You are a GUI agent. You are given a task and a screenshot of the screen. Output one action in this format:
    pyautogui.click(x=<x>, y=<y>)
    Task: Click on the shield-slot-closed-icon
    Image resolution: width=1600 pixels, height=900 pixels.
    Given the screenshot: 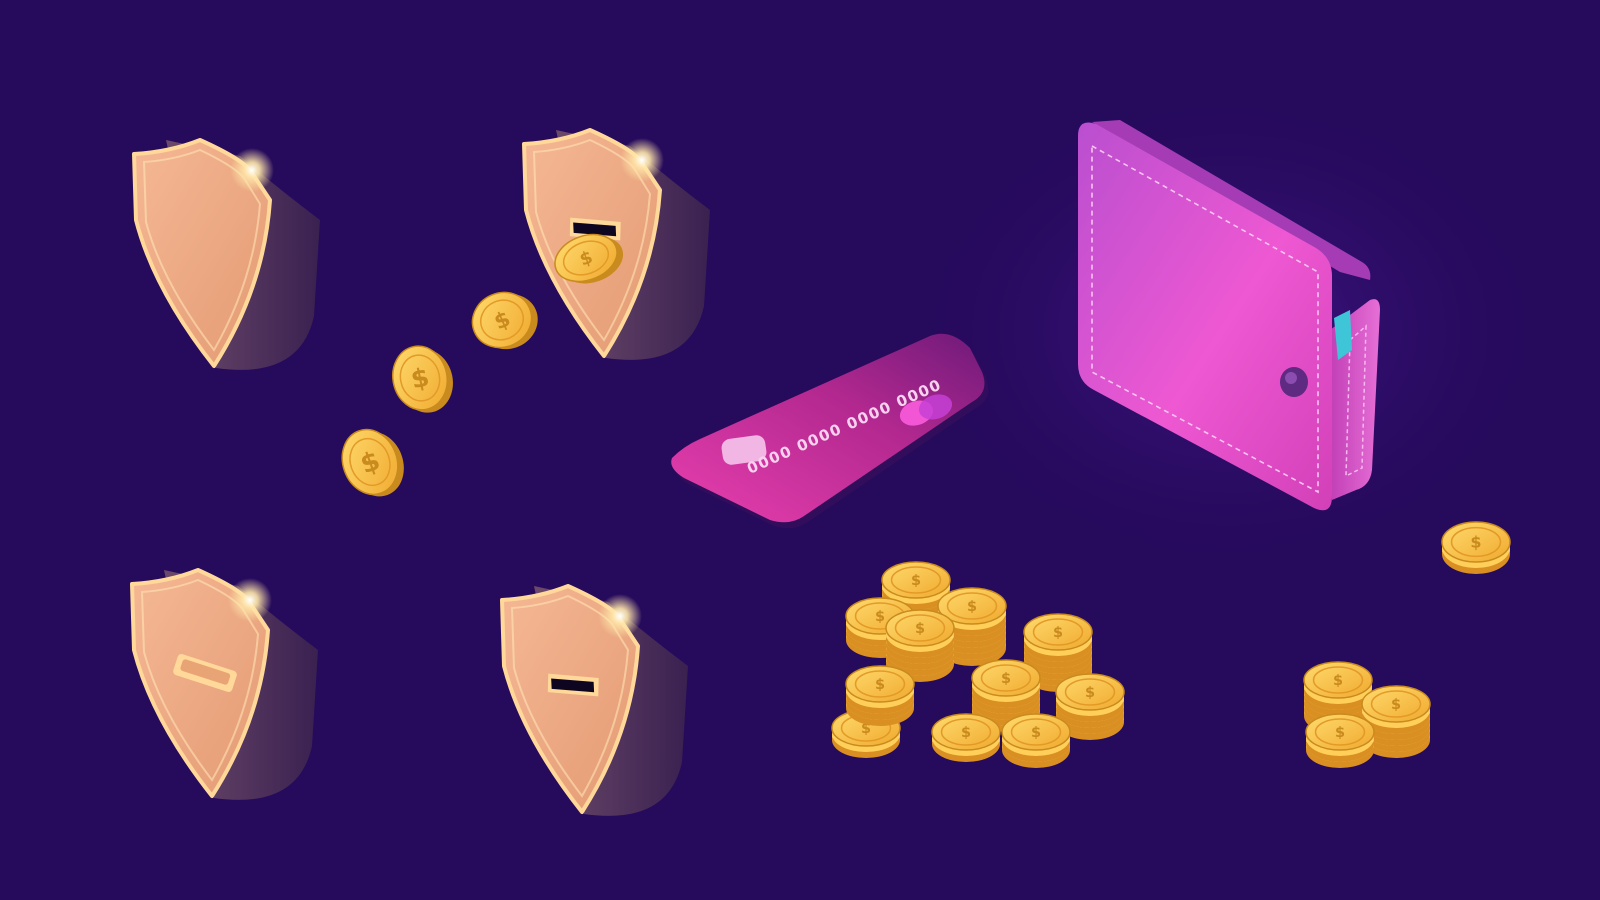 What is the action you would take?
    pyautogui.click(x=224, y=684)
    